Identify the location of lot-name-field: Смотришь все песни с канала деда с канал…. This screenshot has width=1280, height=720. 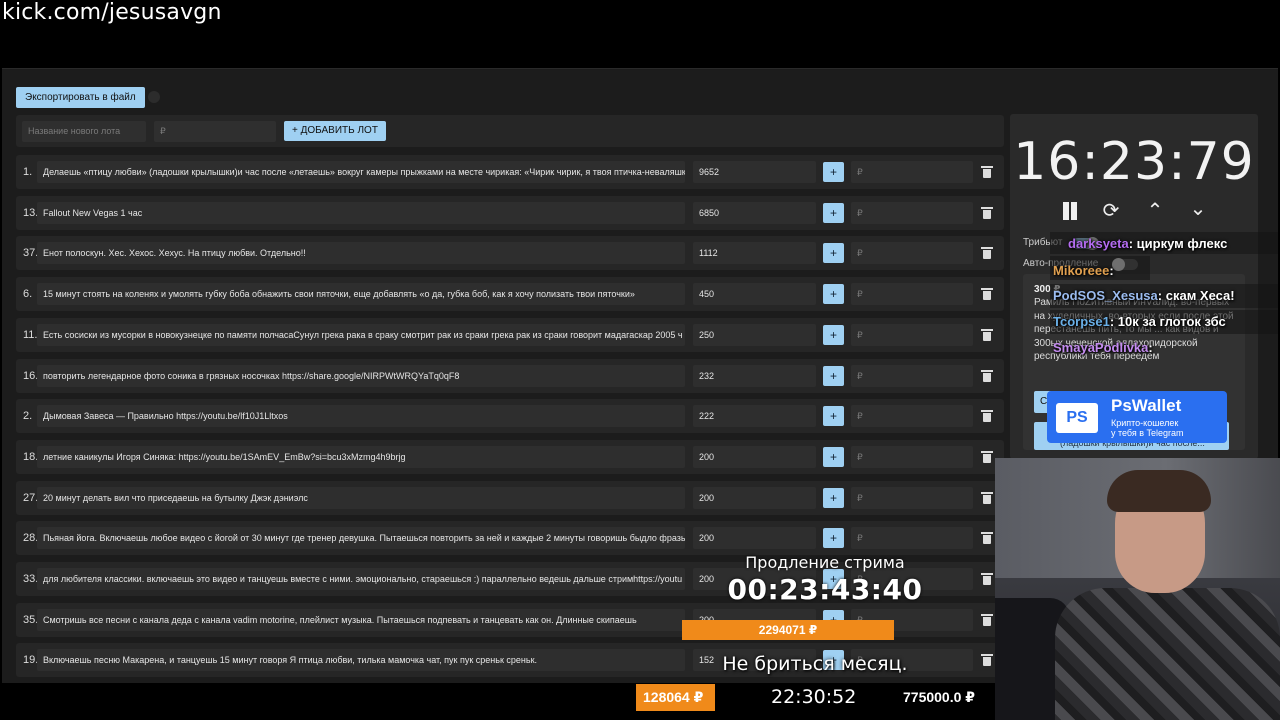
(361, 619).